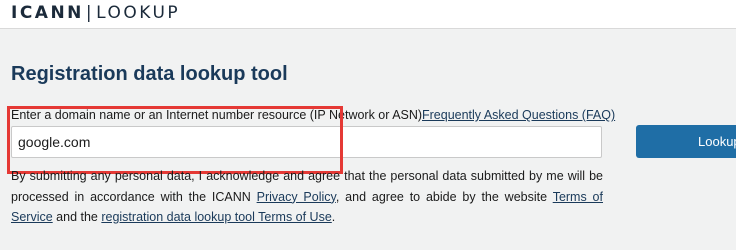 This screenshot has width=736, height=250. Describe the element at coordinates (518, 115) in the screenshot. I see `faq-link: Frequently Asked Questions (FAQ)` at that location.